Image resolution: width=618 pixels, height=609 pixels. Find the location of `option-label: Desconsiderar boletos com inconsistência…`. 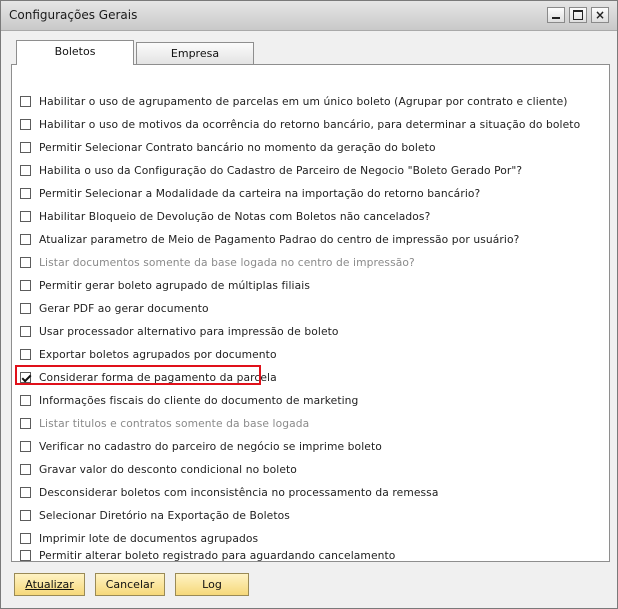

option-label: Desconsiderar boletos com inconsistência… is located at coordinates (239, 492).